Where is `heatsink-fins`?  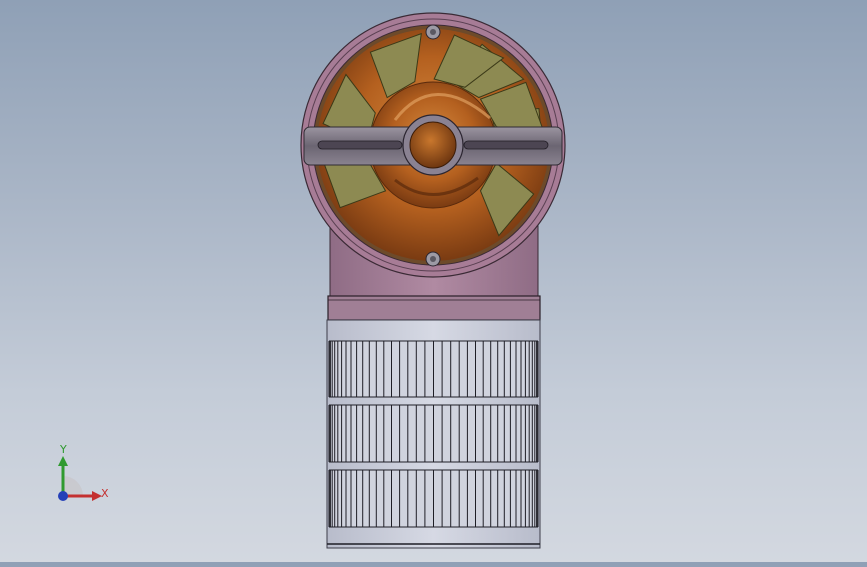 heatsink-fins is located at coordinates (433, 434).